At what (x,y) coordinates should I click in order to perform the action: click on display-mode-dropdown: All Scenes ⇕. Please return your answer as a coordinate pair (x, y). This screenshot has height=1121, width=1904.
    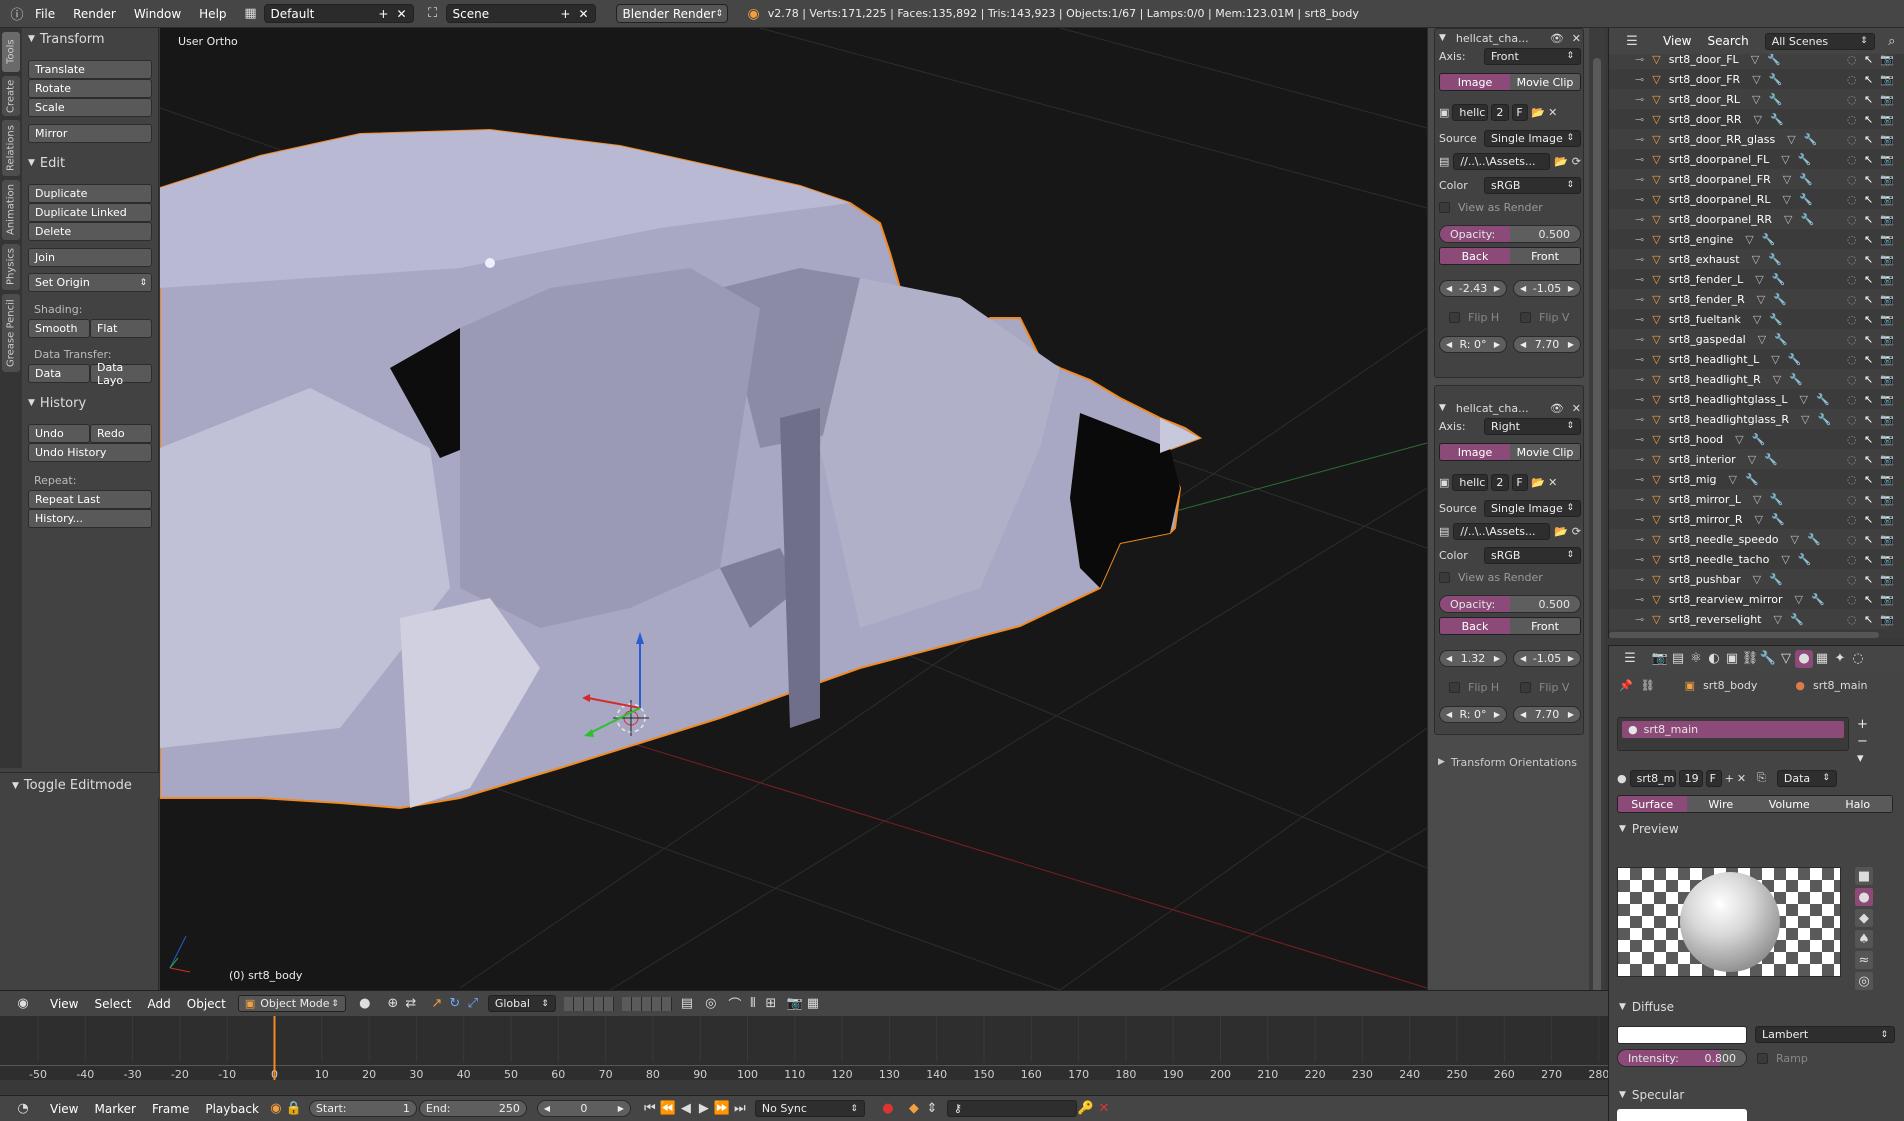
    Looking at the image, I should click on (1819, 41).